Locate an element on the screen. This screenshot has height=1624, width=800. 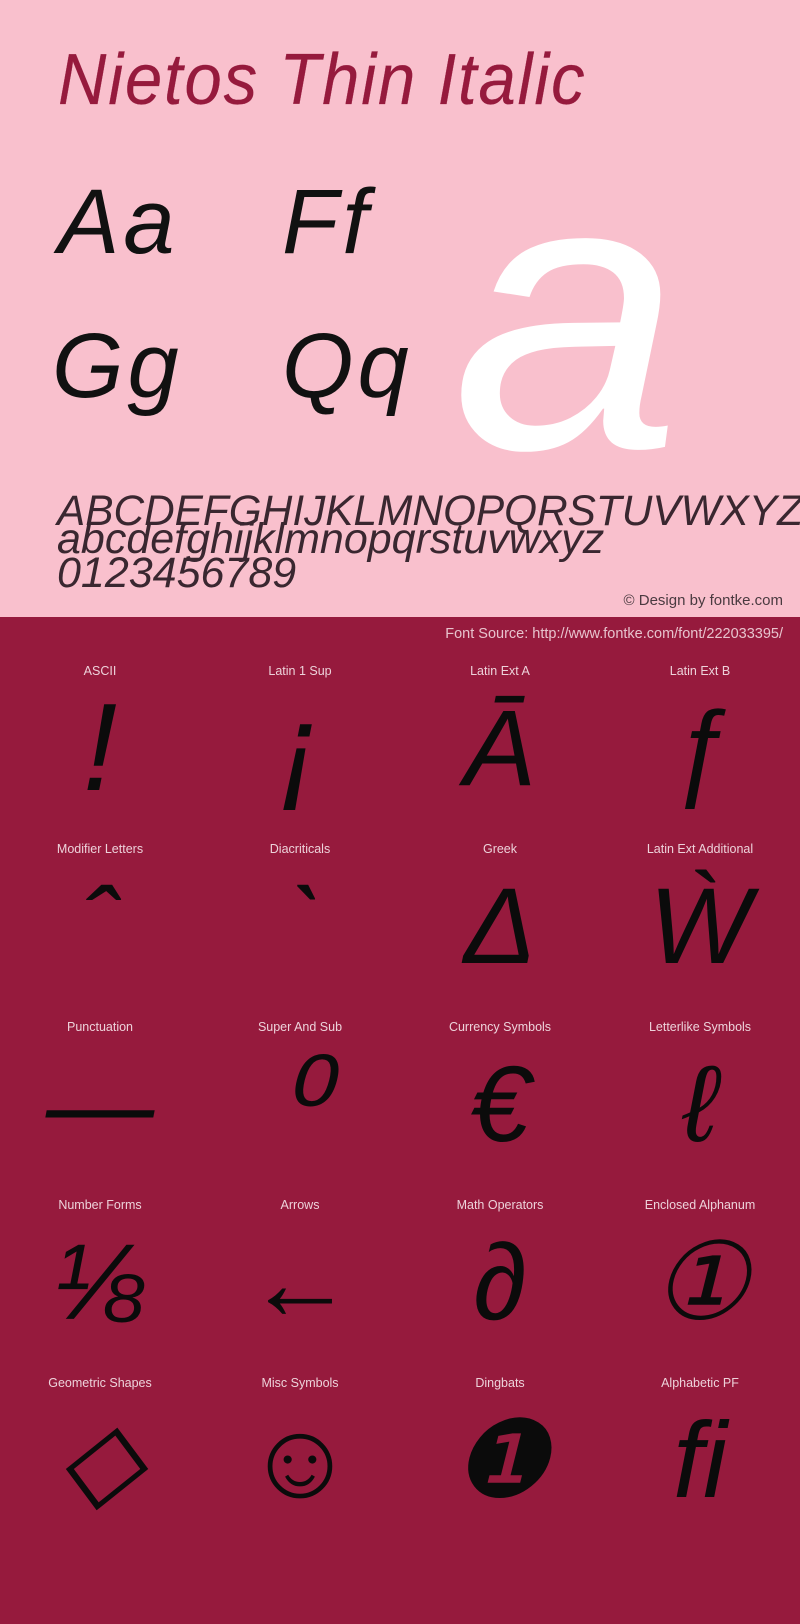
sample-pair-gg: Gg is located at coordinates (117, 366).